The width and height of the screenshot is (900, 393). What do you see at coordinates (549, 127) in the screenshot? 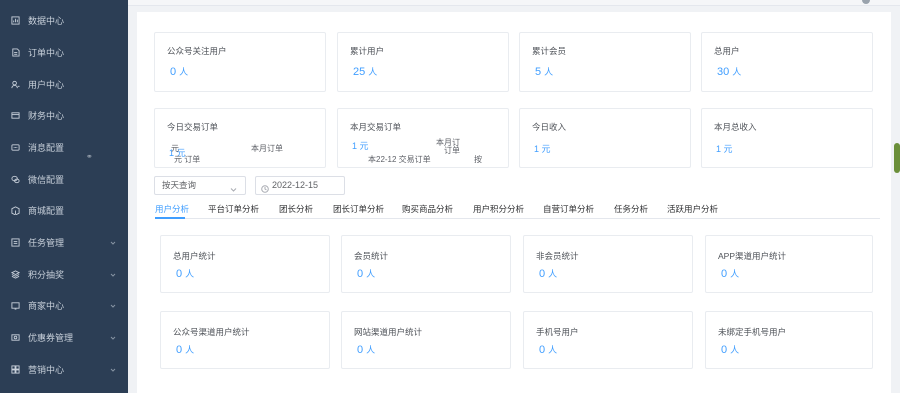
I see `stat-label: 今日收入` at bounding box center [549, 127].